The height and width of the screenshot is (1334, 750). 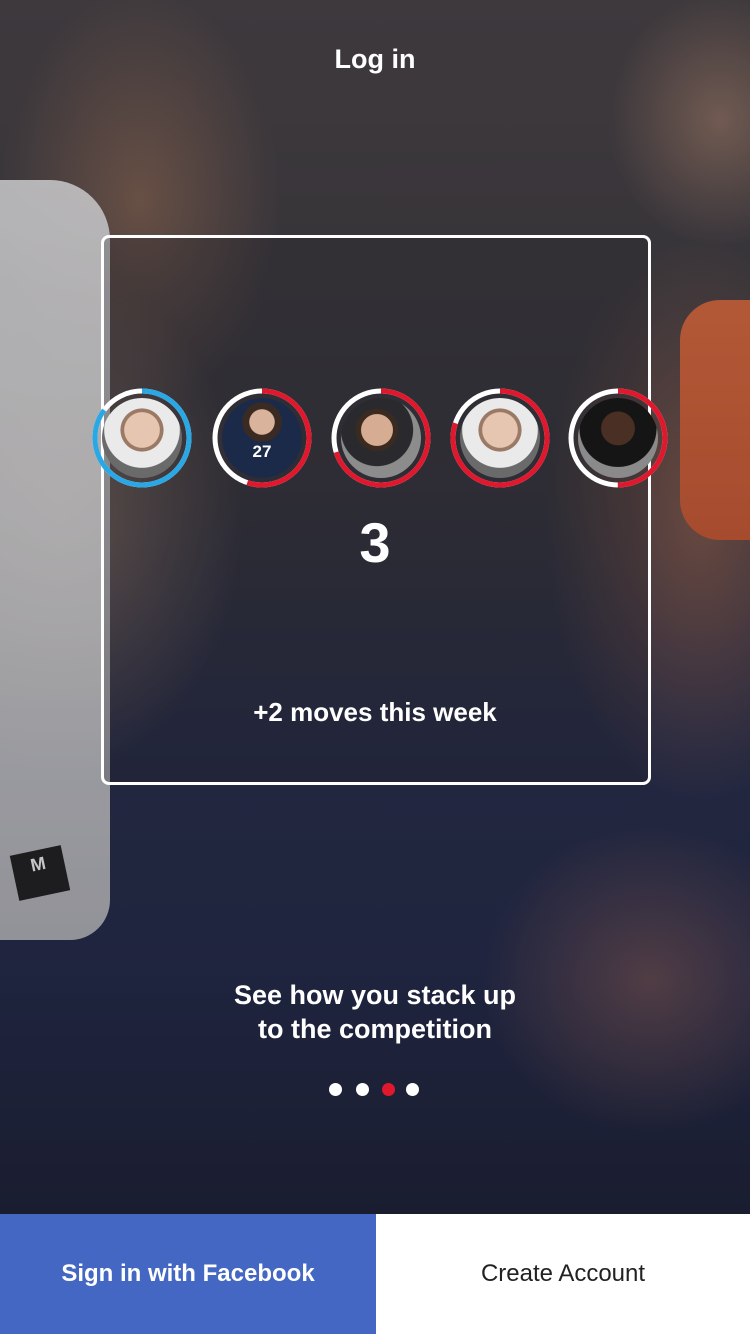 What do you see at coordinates (375, 995) in the screenshot?
I see `tagline-line-1: See how you stack up` at bounding box center [375, 995].